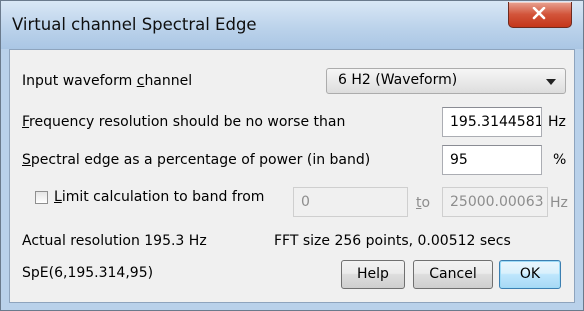 The height and width of the screenshot is (311, 584). I want to click on limit-band-checkbox, so click(41, 197).